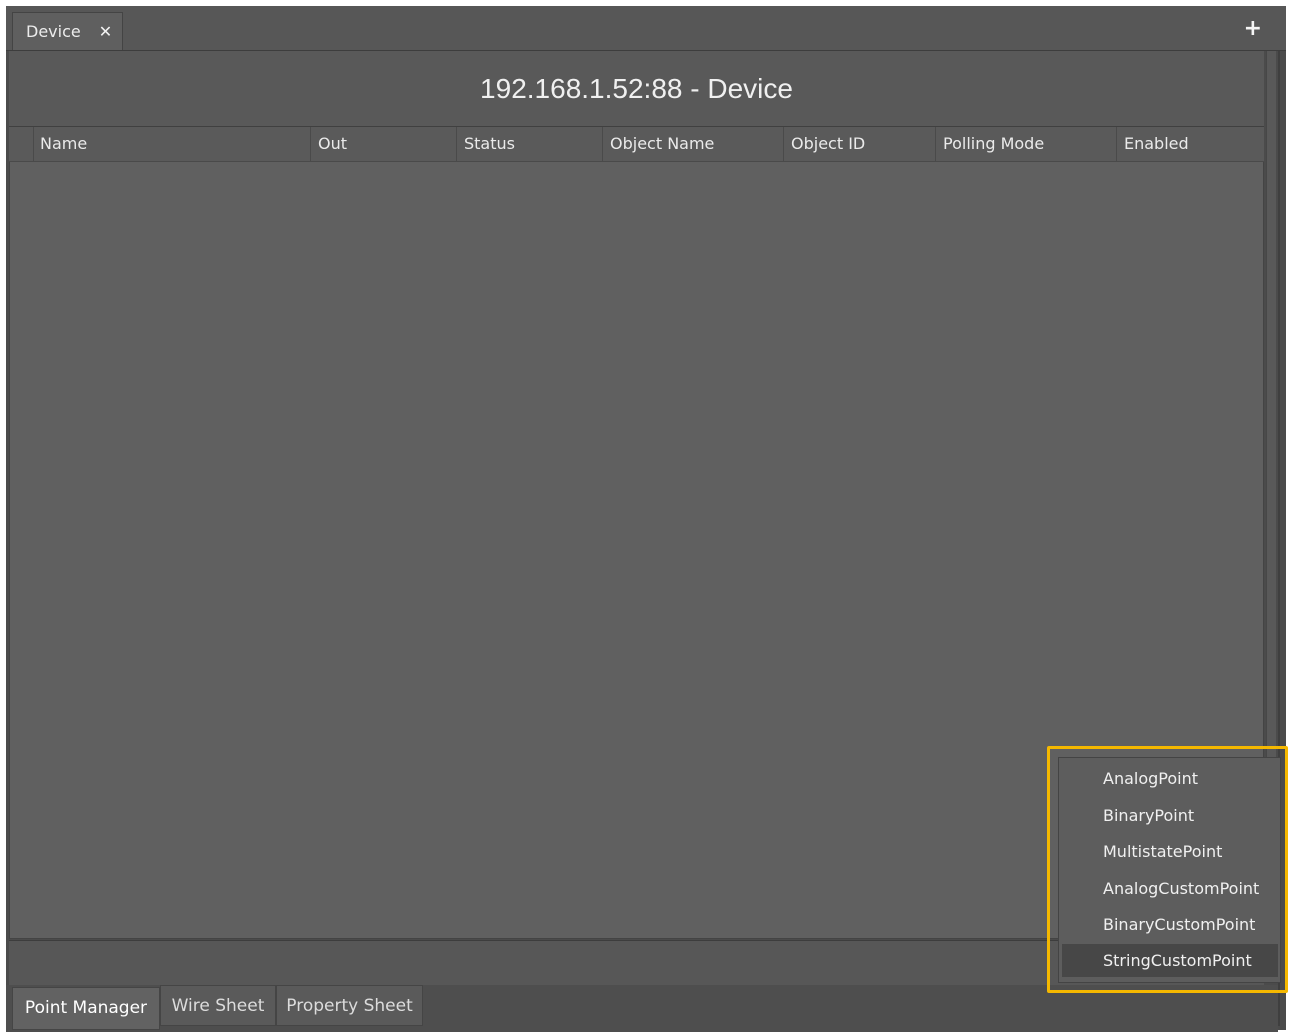 Image resolution: width=1290 pixels, height=1032 pixels. I want to click on view-title-bar: 192.168.1.52:88 - Device, so click(636, 89).